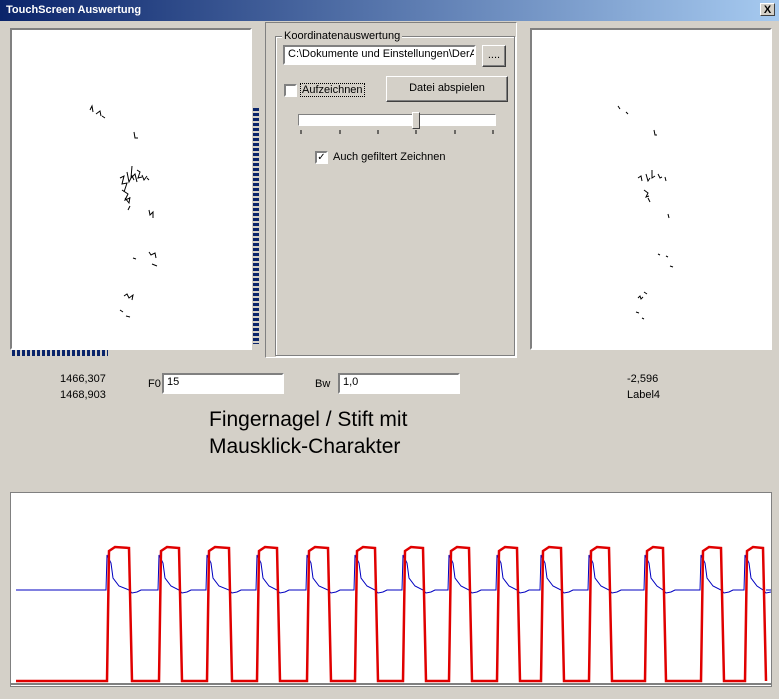 This screenshot has width=779, height=699. I want to click on f0-label: F0, so click(154, 384).